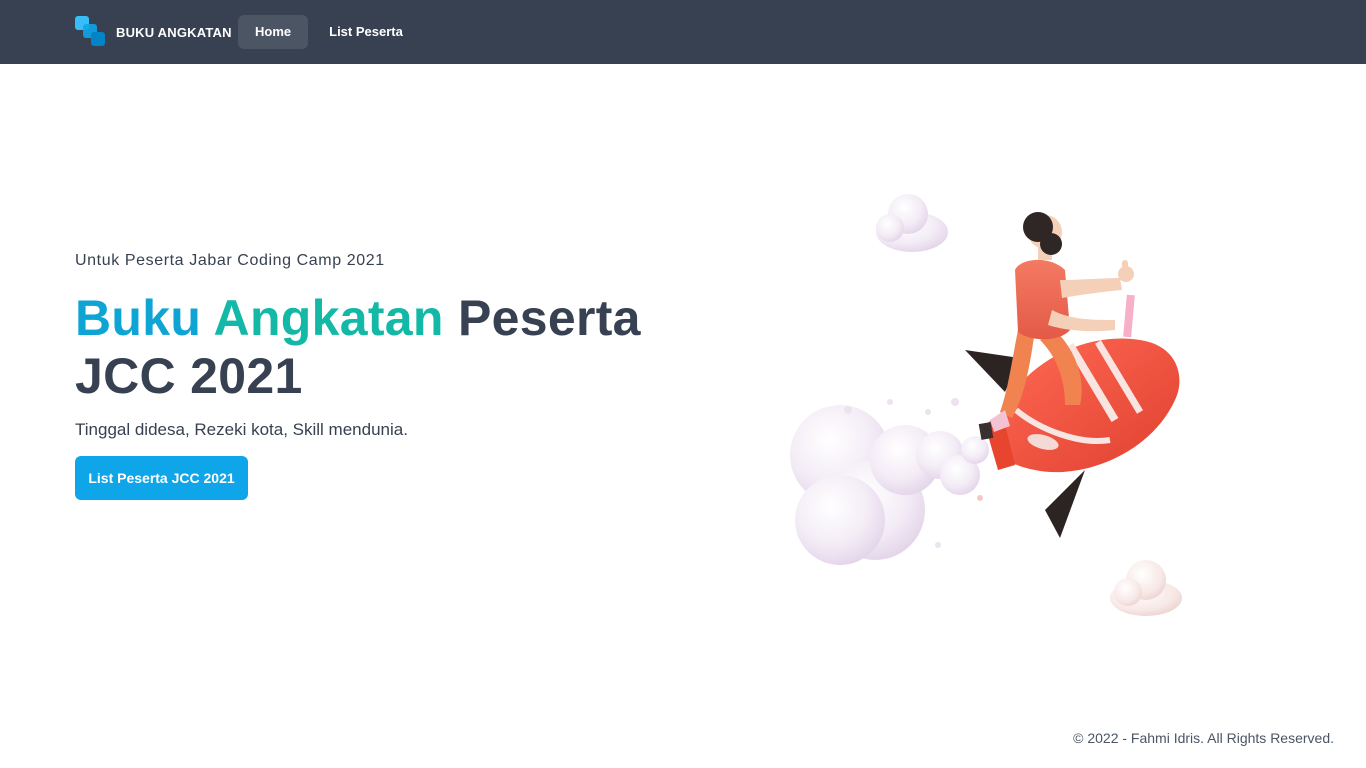 This screenshot has width=1366, height=768. I want to click on brand: BUKU ANGKATAN, so click(153, 32).